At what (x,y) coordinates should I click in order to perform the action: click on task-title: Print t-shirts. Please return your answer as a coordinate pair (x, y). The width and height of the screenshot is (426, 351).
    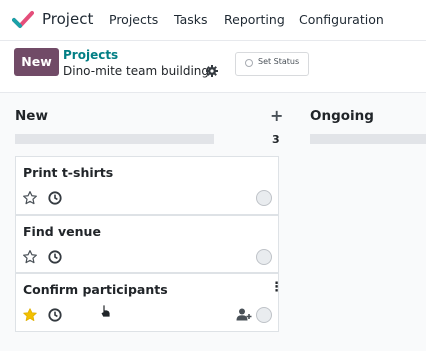
    Looking at the image, I should click on (68, 172).